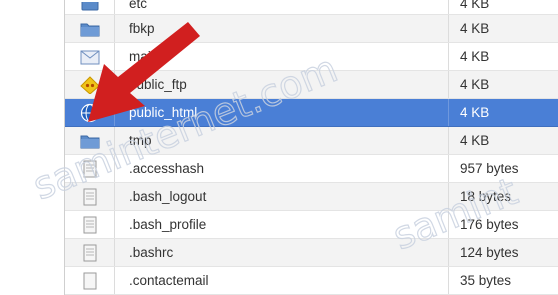 Image resolution: width=558 pixels, height=295 pixels. What do you see at coordinates (489, 224) in the screenshot?
I see `file-size: 176 bytes` at bounding box center [489, 224].